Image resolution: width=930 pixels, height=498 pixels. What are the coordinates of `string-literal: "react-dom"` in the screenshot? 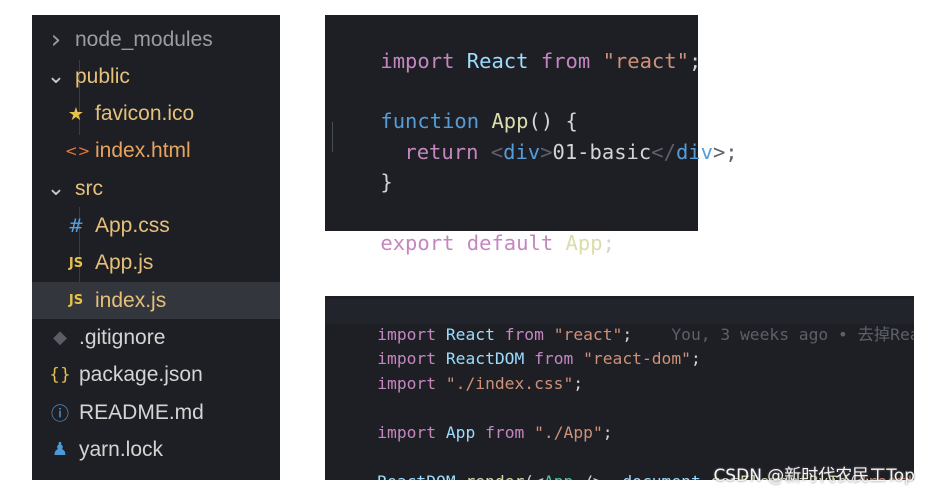 It's located at (637, 358).